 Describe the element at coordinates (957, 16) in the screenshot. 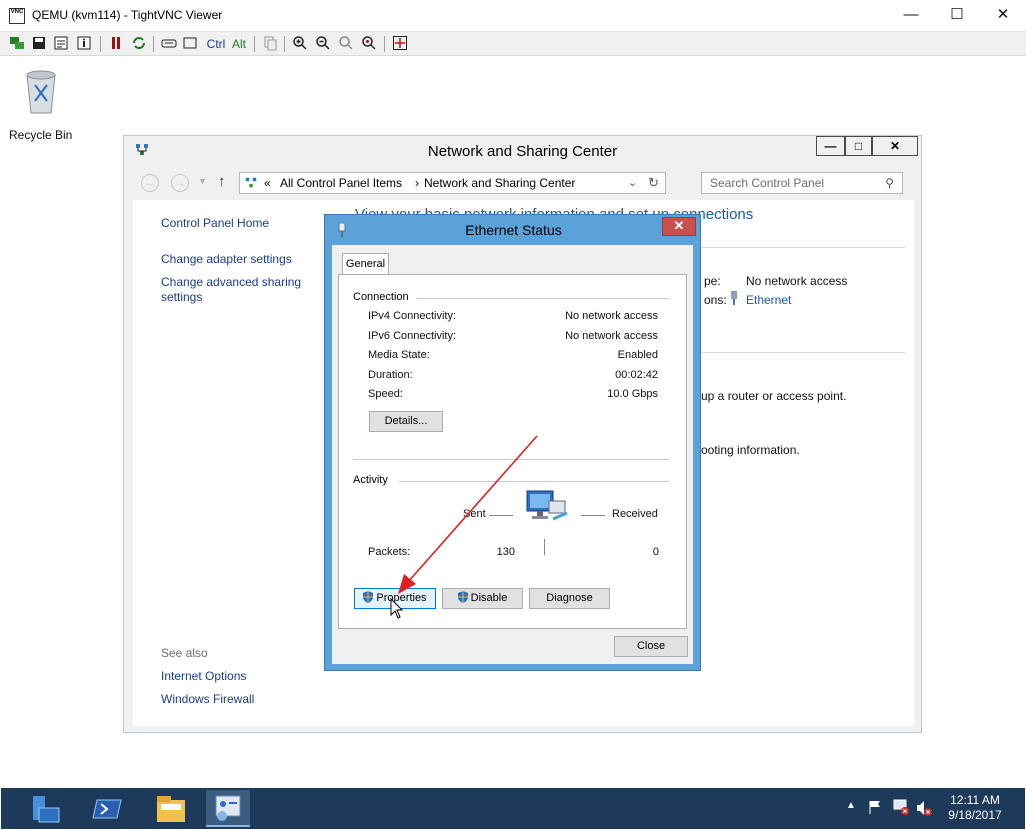

I see `maximize-button: ☐` at that location.